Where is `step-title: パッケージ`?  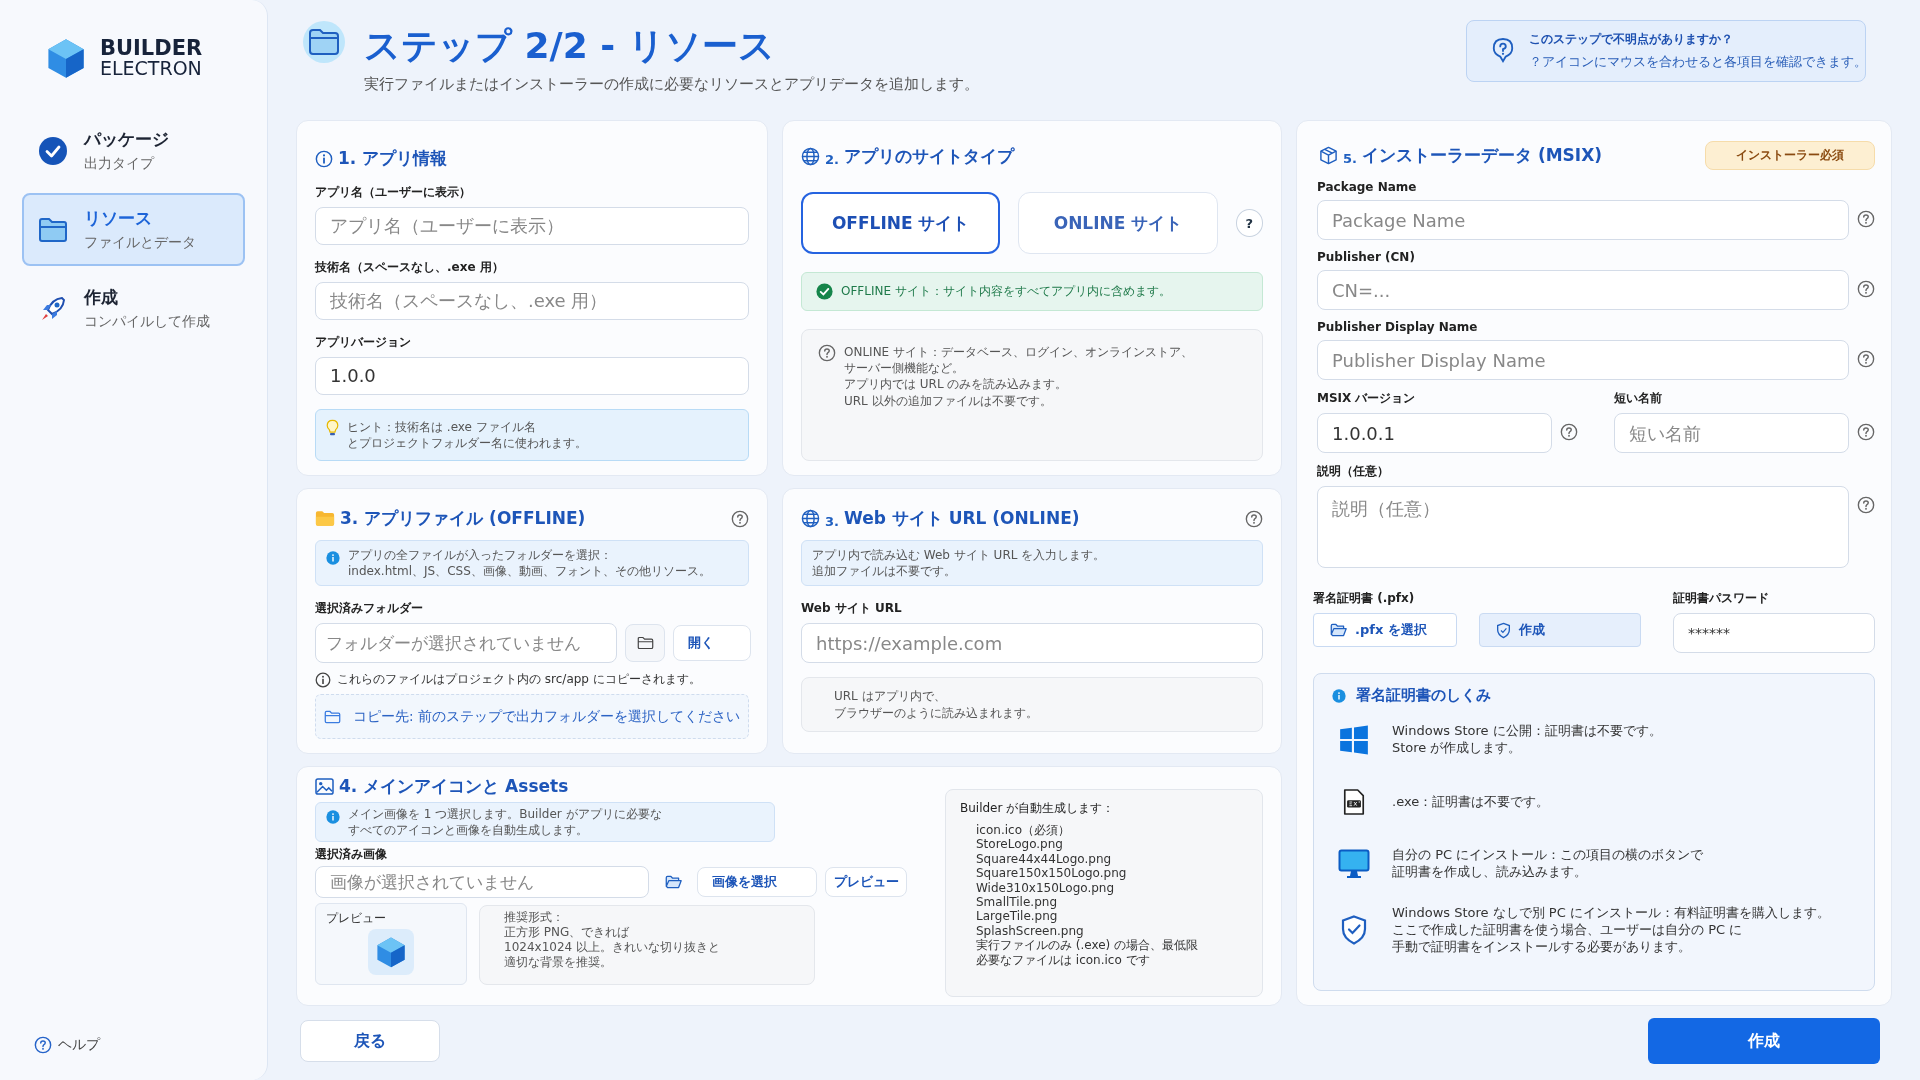
step-title: パッケージ is located at coordinates (126, 139).